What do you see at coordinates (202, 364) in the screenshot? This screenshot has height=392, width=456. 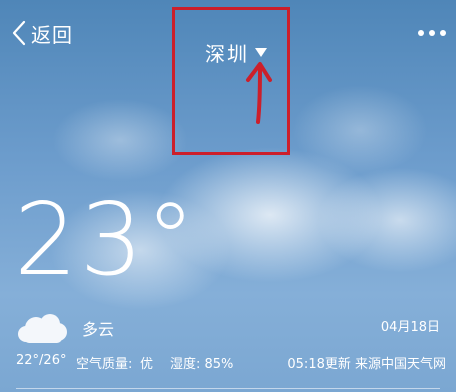 I see `humidity: 湿度: 85%` at bounding box center [202, 364].